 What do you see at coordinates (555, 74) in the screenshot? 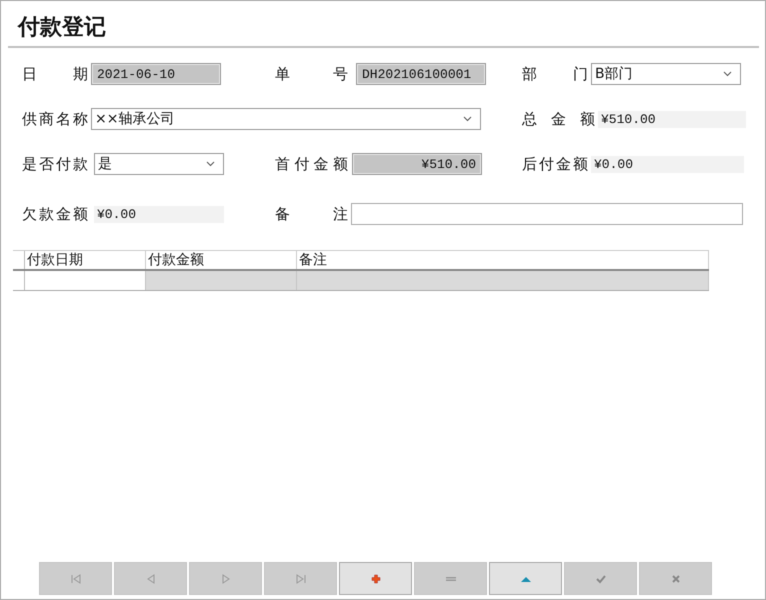
I see `field-label: 部 门` at bounding box center [555, 74].